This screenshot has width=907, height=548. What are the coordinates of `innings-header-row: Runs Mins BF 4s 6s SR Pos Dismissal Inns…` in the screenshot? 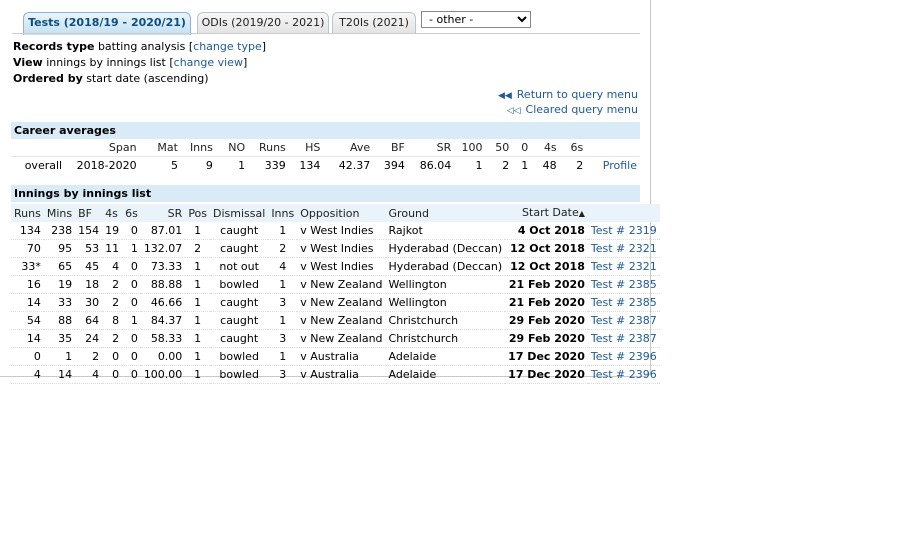 It's located at (335, 213).